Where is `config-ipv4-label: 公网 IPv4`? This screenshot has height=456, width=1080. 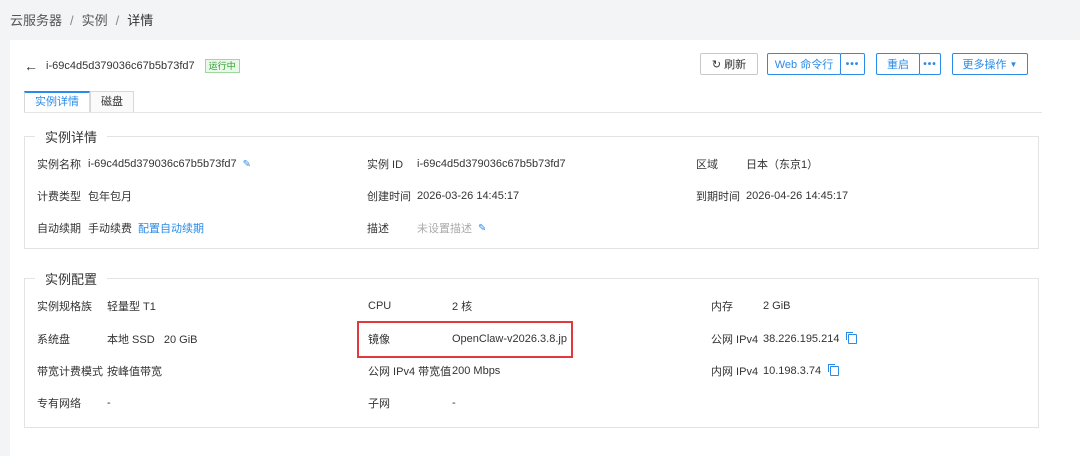
config-ipv4-label: 公网 IPv4 is located at coordinates (735, 340).